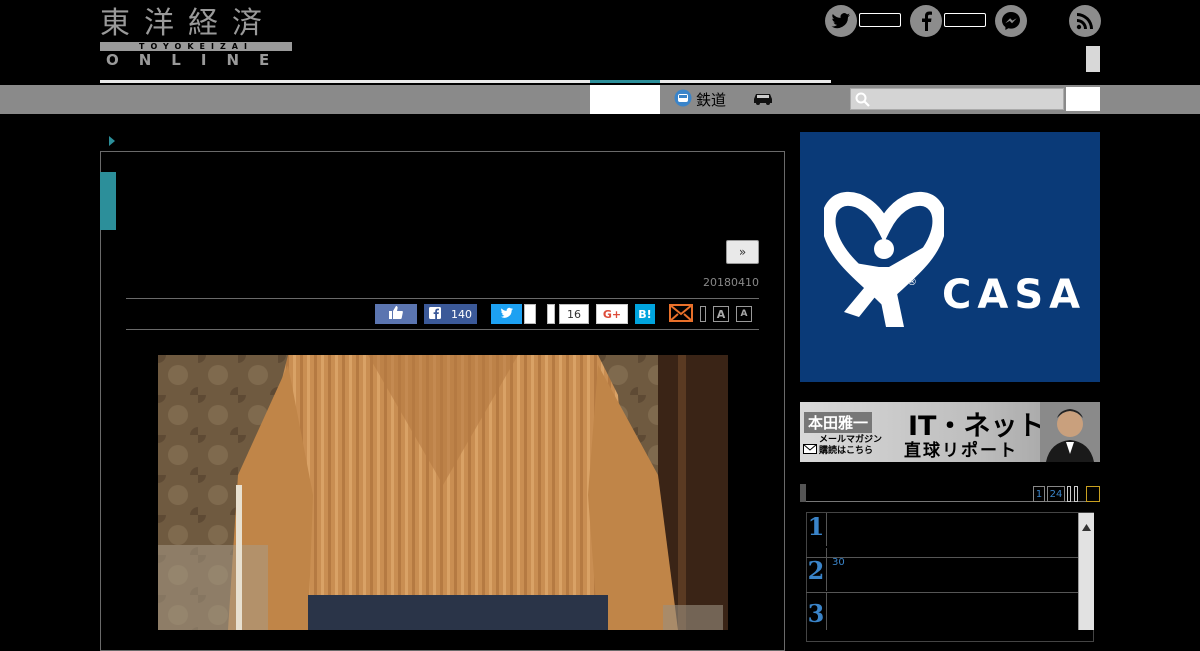 The height and width of the screenshot is (651, 1200). What do you see at coordinates (1070, 432) in the screenshot?
I see `author-photo` at bounding box center [1070, 432].